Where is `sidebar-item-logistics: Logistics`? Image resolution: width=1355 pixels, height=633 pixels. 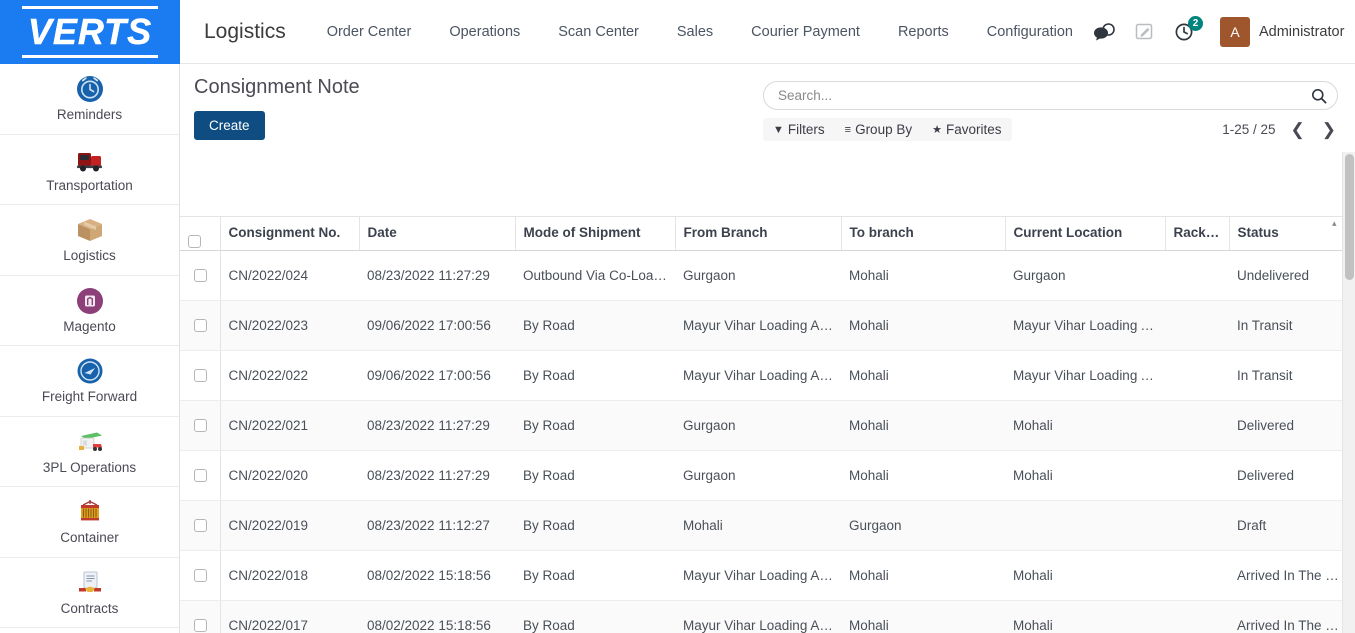
sidebar-item-logistics: Logistics is located at coordinates (89, 240).